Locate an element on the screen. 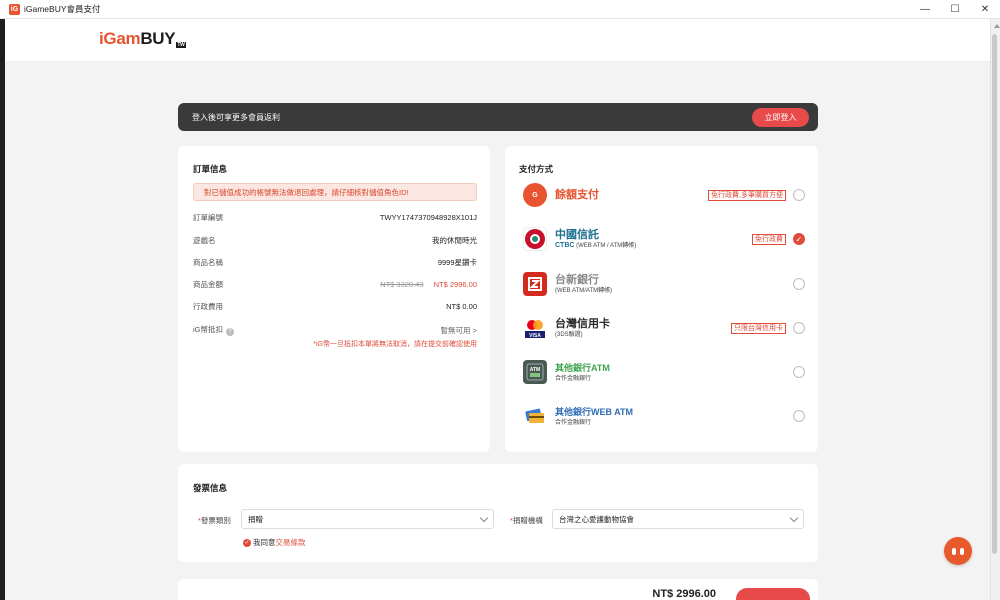 The height and width of the screenshot is (600, 1000). order-row-product: 商品名稱 9999星鑽卡 is located at coordinates (335, 262).